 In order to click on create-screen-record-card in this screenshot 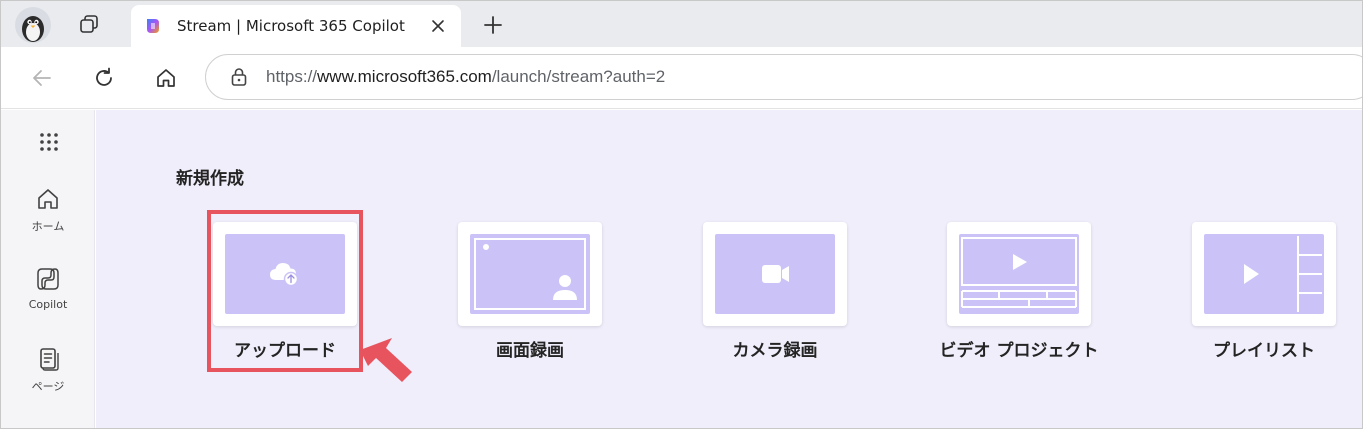, I will do `click(530, 274)`.